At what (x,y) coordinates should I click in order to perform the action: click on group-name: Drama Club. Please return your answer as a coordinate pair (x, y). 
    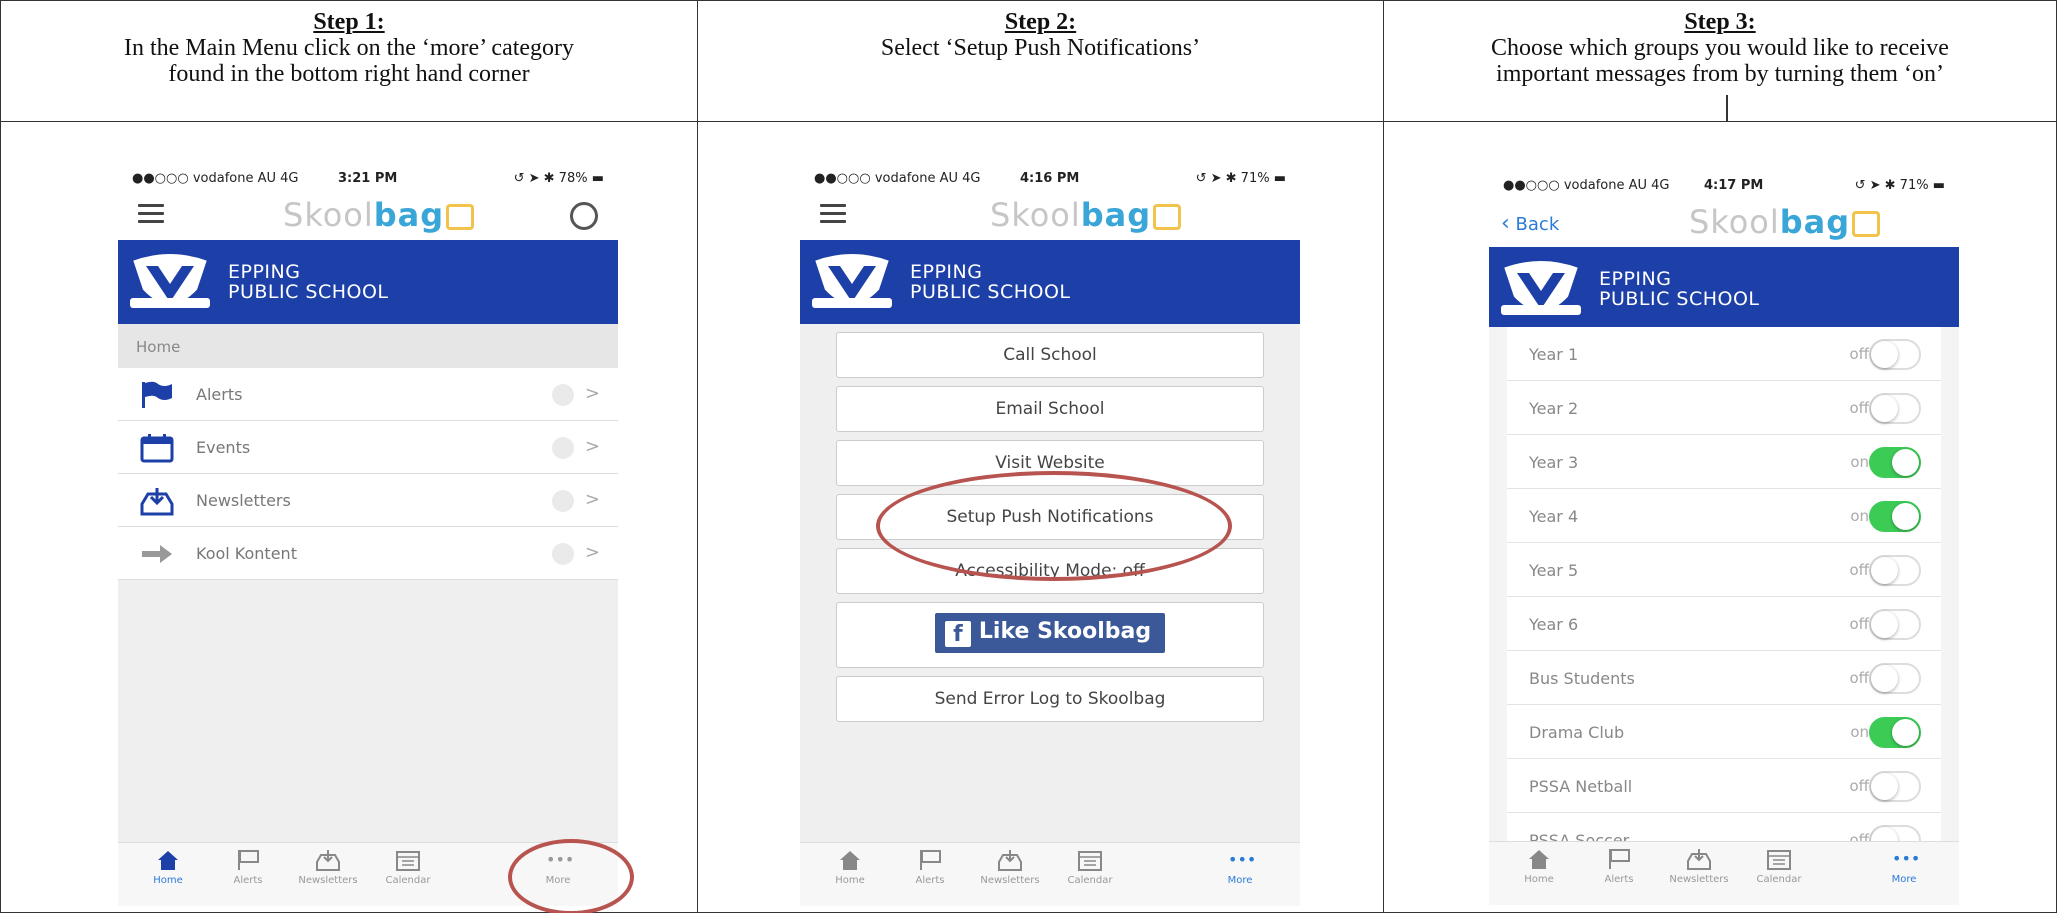
    Looking at the image, I should click on (1577, 732).